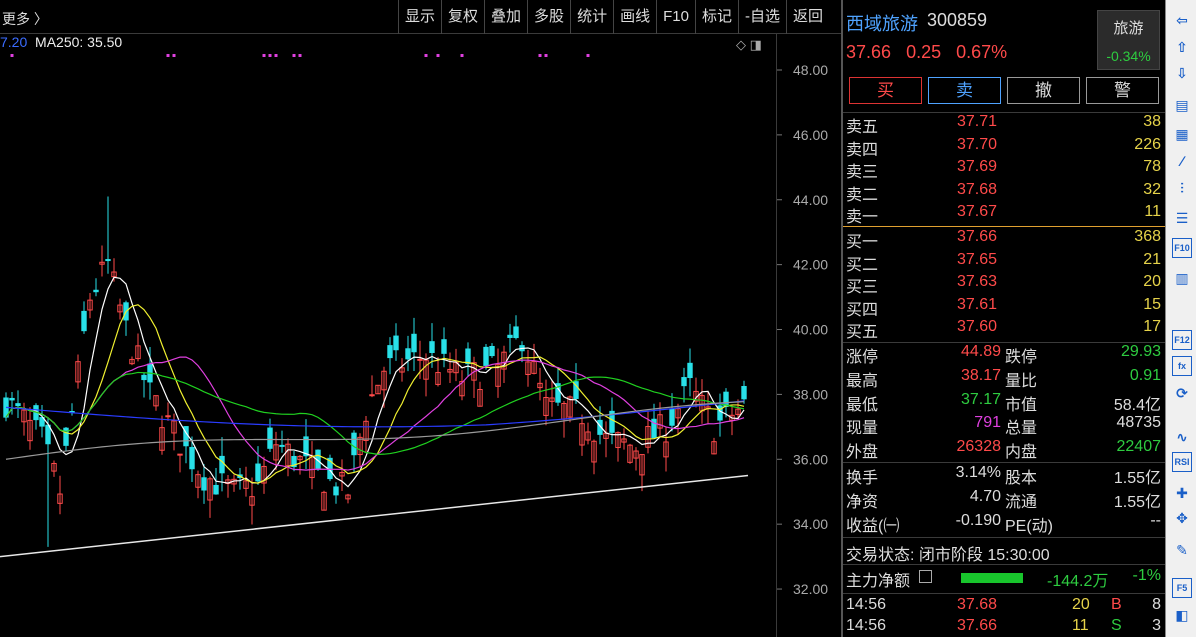 This screenshot has height=637, width=1196. What do you see at coordinates (1182, 134) in the screenshot?
I see `grid-icon: ▦` at bounding box center [1182, 134].